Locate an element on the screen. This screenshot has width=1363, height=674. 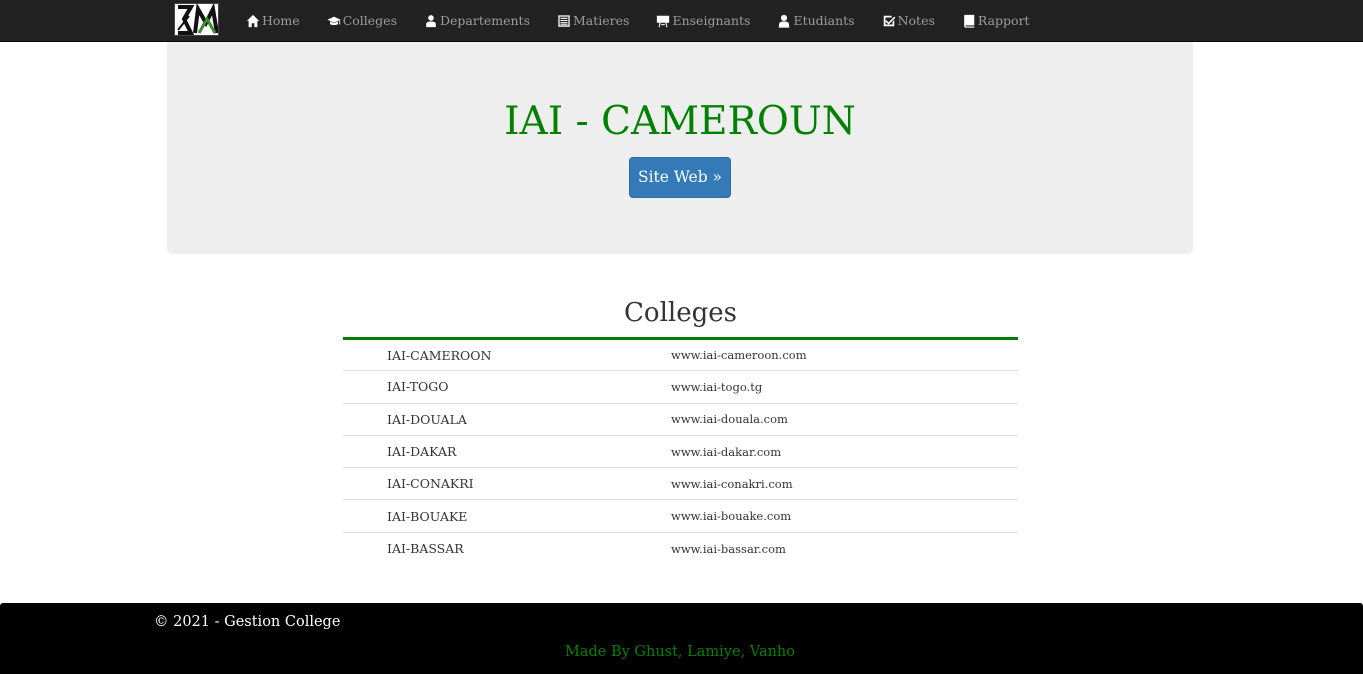
copyright-text: © 2021 - Gestion College is located at coordinates (247, 622).